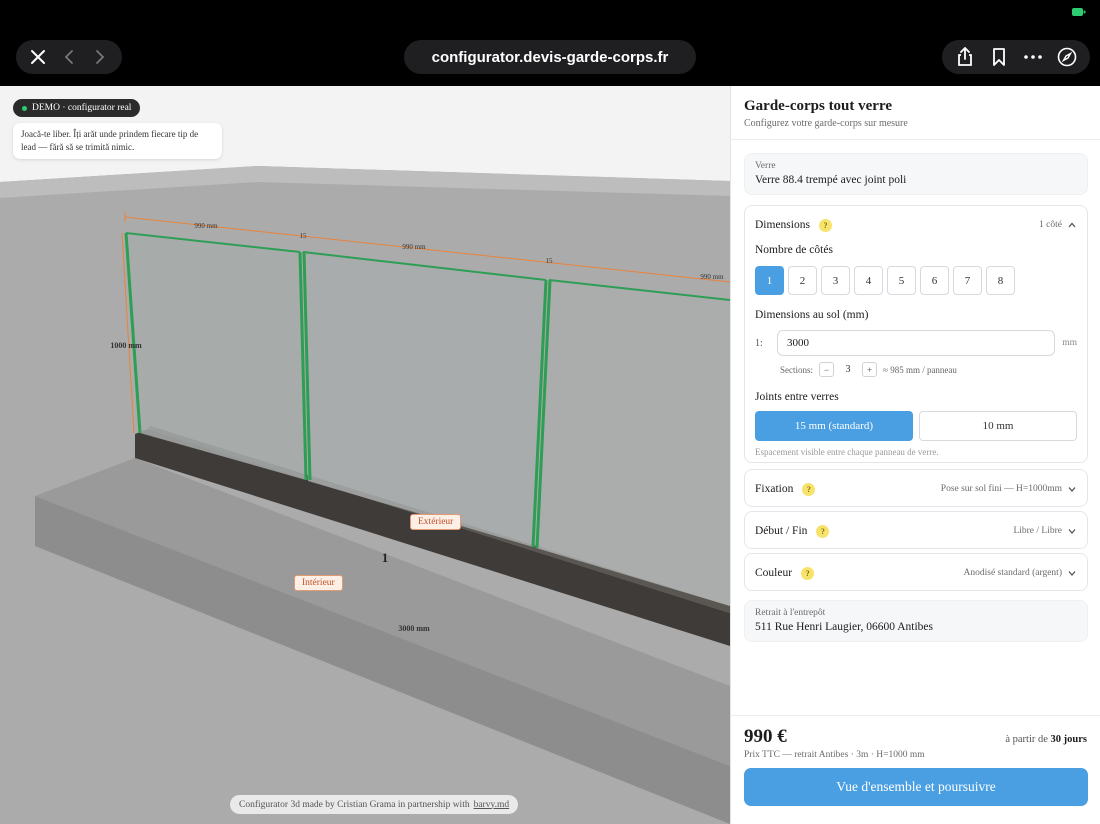  Describe the element at coordinates (934, 280) in the screenshot. I see `side-count-button: 6` at that location.